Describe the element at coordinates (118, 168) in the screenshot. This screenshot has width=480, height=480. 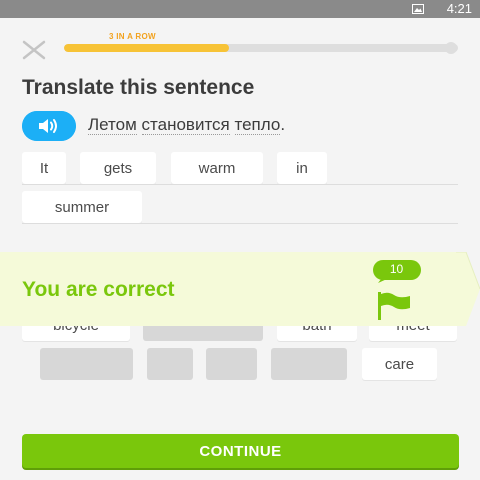
I see `answer-tile: gets` at that location.